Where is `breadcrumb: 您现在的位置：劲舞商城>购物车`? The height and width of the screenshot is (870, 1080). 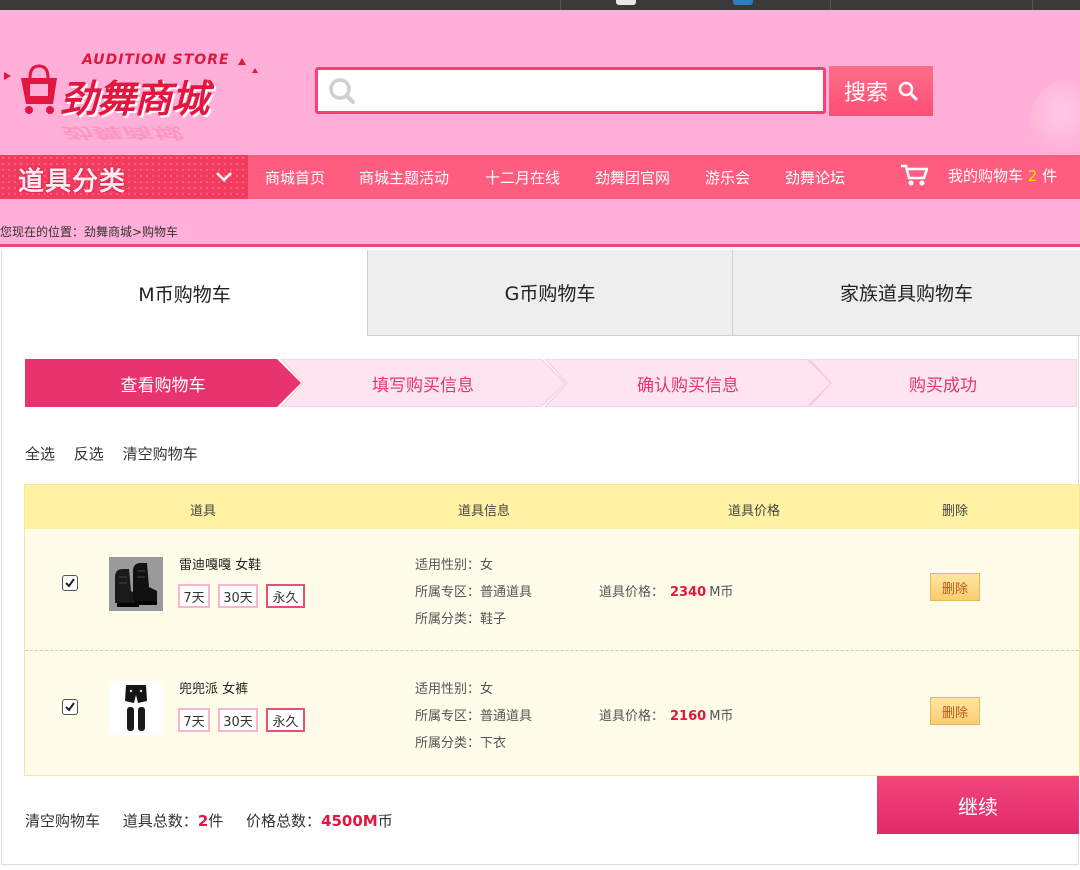 breadcrumb: 您现在的位置：劲舞商城>购物车 is located at coordinates (89, 232).